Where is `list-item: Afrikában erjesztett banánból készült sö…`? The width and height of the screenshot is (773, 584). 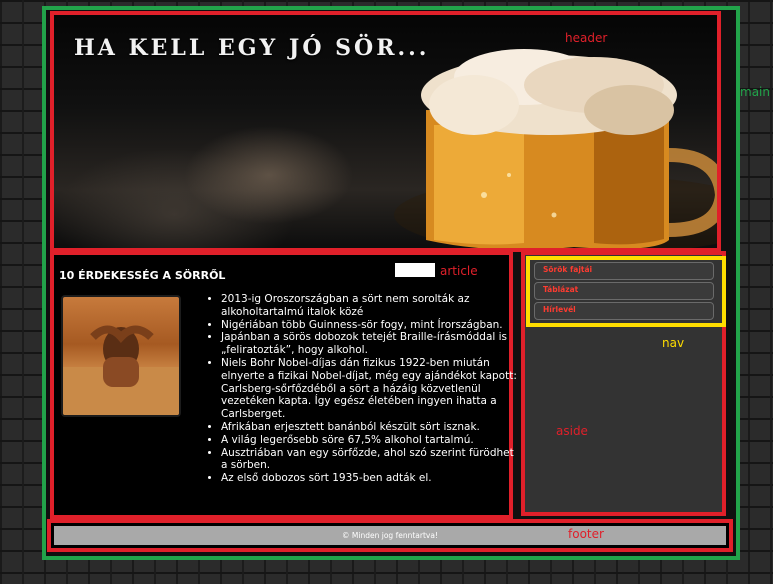 list-item: Afrikában erjesztett banánból készült sö… is located at coordinates (371, 427).